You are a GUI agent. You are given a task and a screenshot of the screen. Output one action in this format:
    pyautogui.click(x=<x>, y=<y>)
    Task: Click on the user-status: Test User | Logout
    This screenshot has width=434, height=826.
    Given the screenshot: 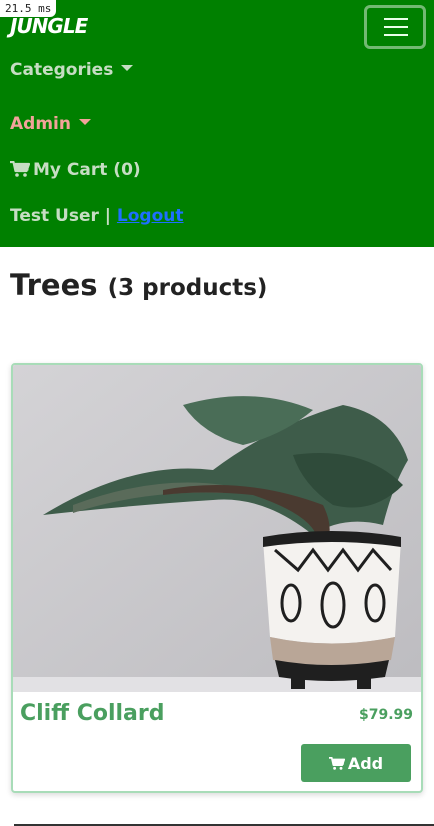 What is the action you would take?
    pyautogui.click(x=97, y=216)
    